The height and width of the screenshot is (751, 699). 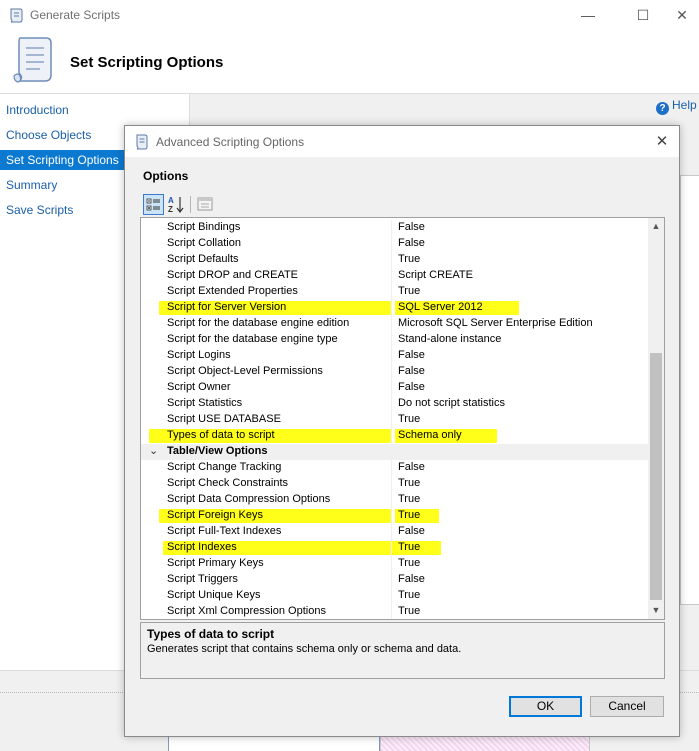 I want to click on scroll-down-arrow-icon: ▼, so click(x=656, y=610).